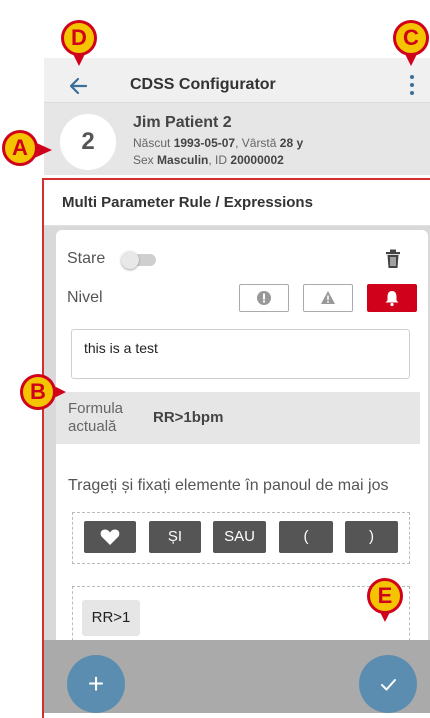  Describe the element at coordinates (79, 38) in the screenshot. I see `marker-d: D` at that location.